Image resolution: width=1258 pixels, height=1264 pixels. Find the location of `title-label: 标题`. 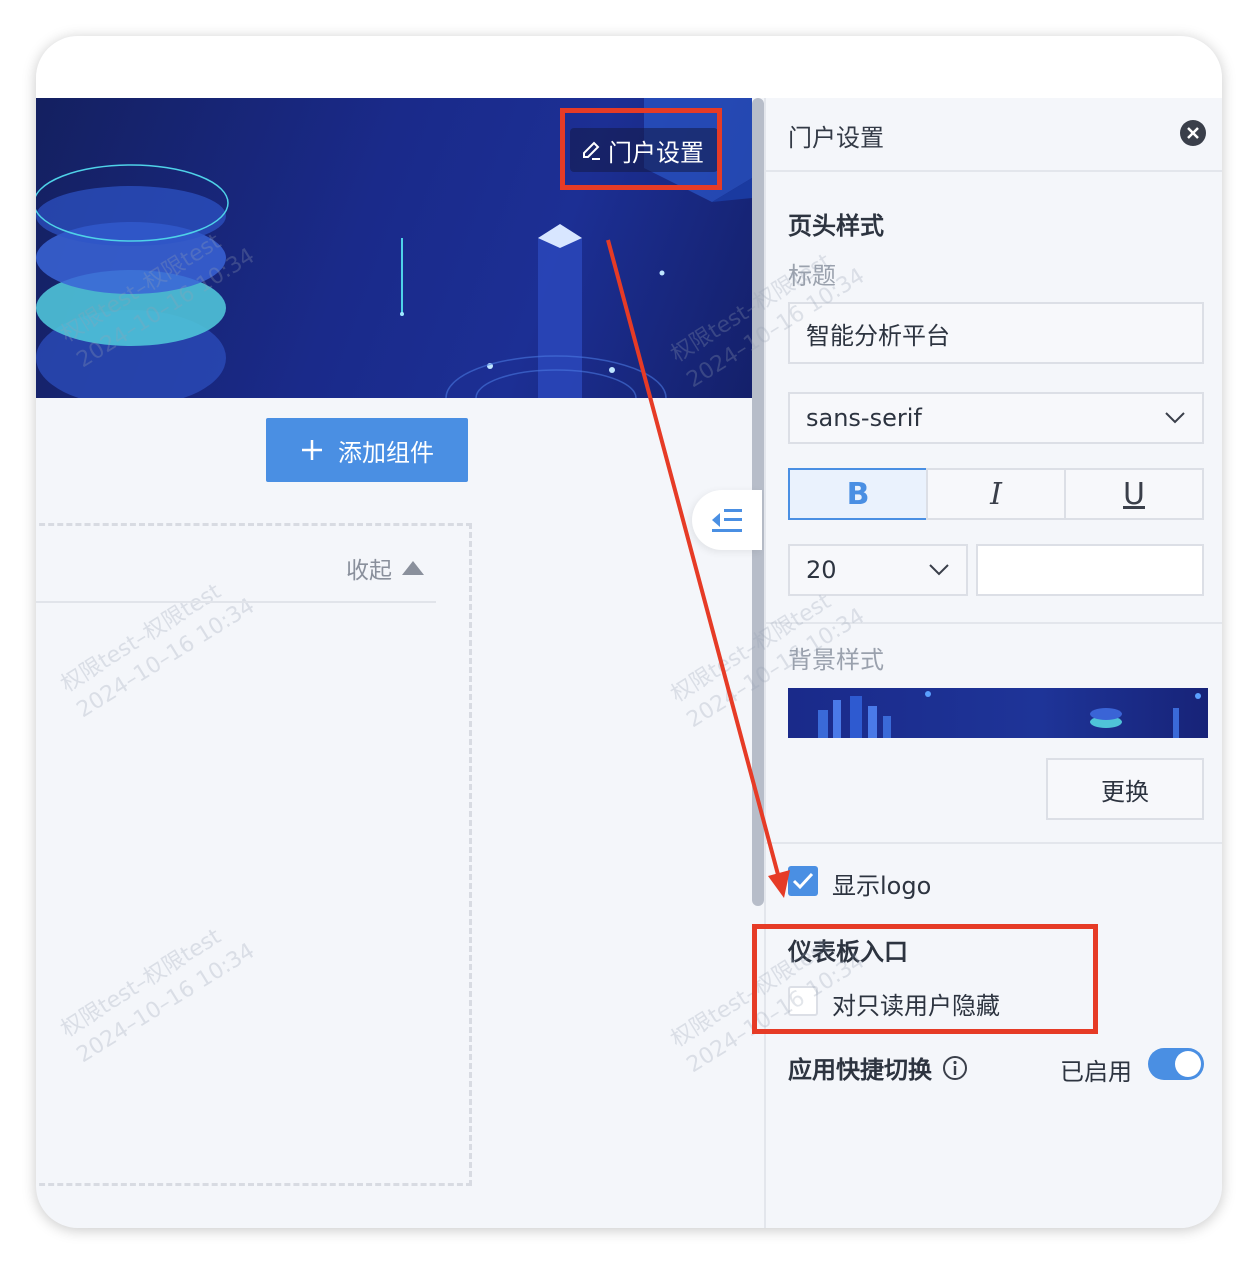

title-label: 标题 is located at coordinates (812, 276).